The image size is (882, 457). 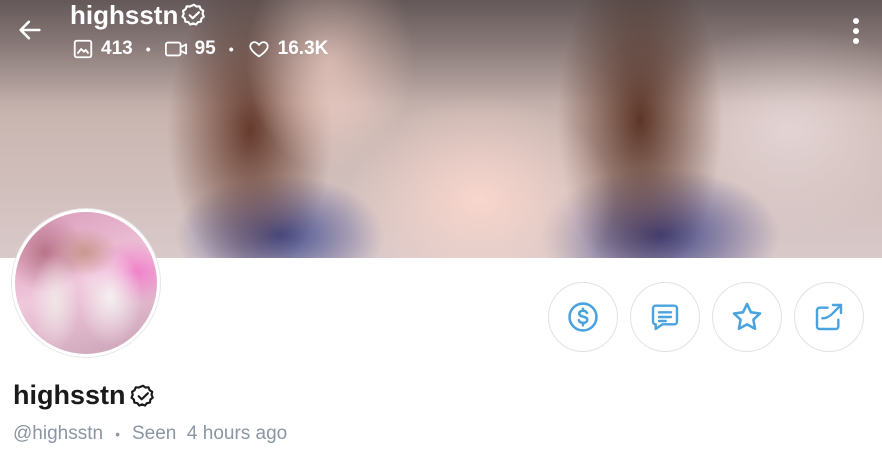 I want to click on favorite-button, so click(x=747, y=317).